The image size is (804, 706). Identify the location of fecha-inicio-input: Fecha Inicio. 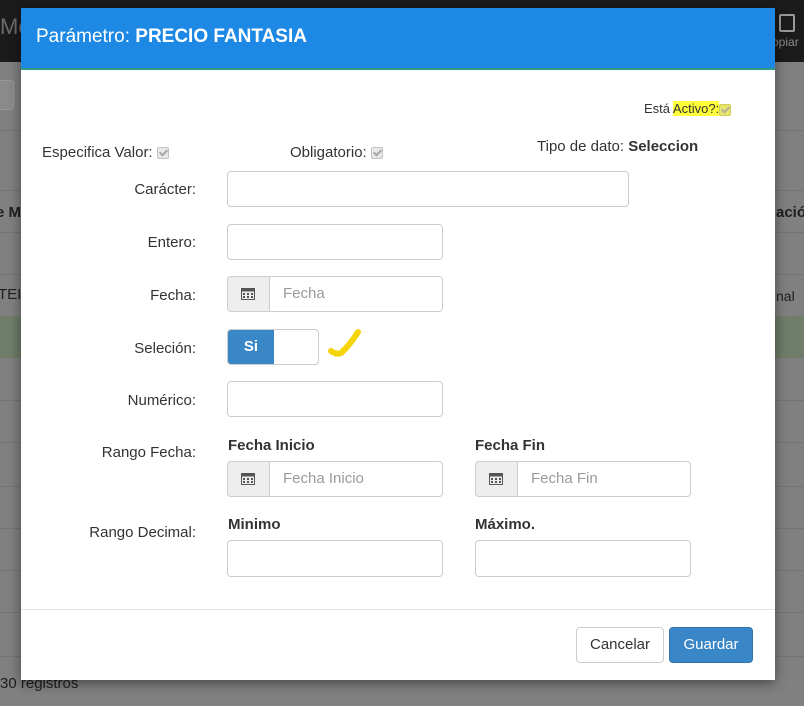
(335, 479).